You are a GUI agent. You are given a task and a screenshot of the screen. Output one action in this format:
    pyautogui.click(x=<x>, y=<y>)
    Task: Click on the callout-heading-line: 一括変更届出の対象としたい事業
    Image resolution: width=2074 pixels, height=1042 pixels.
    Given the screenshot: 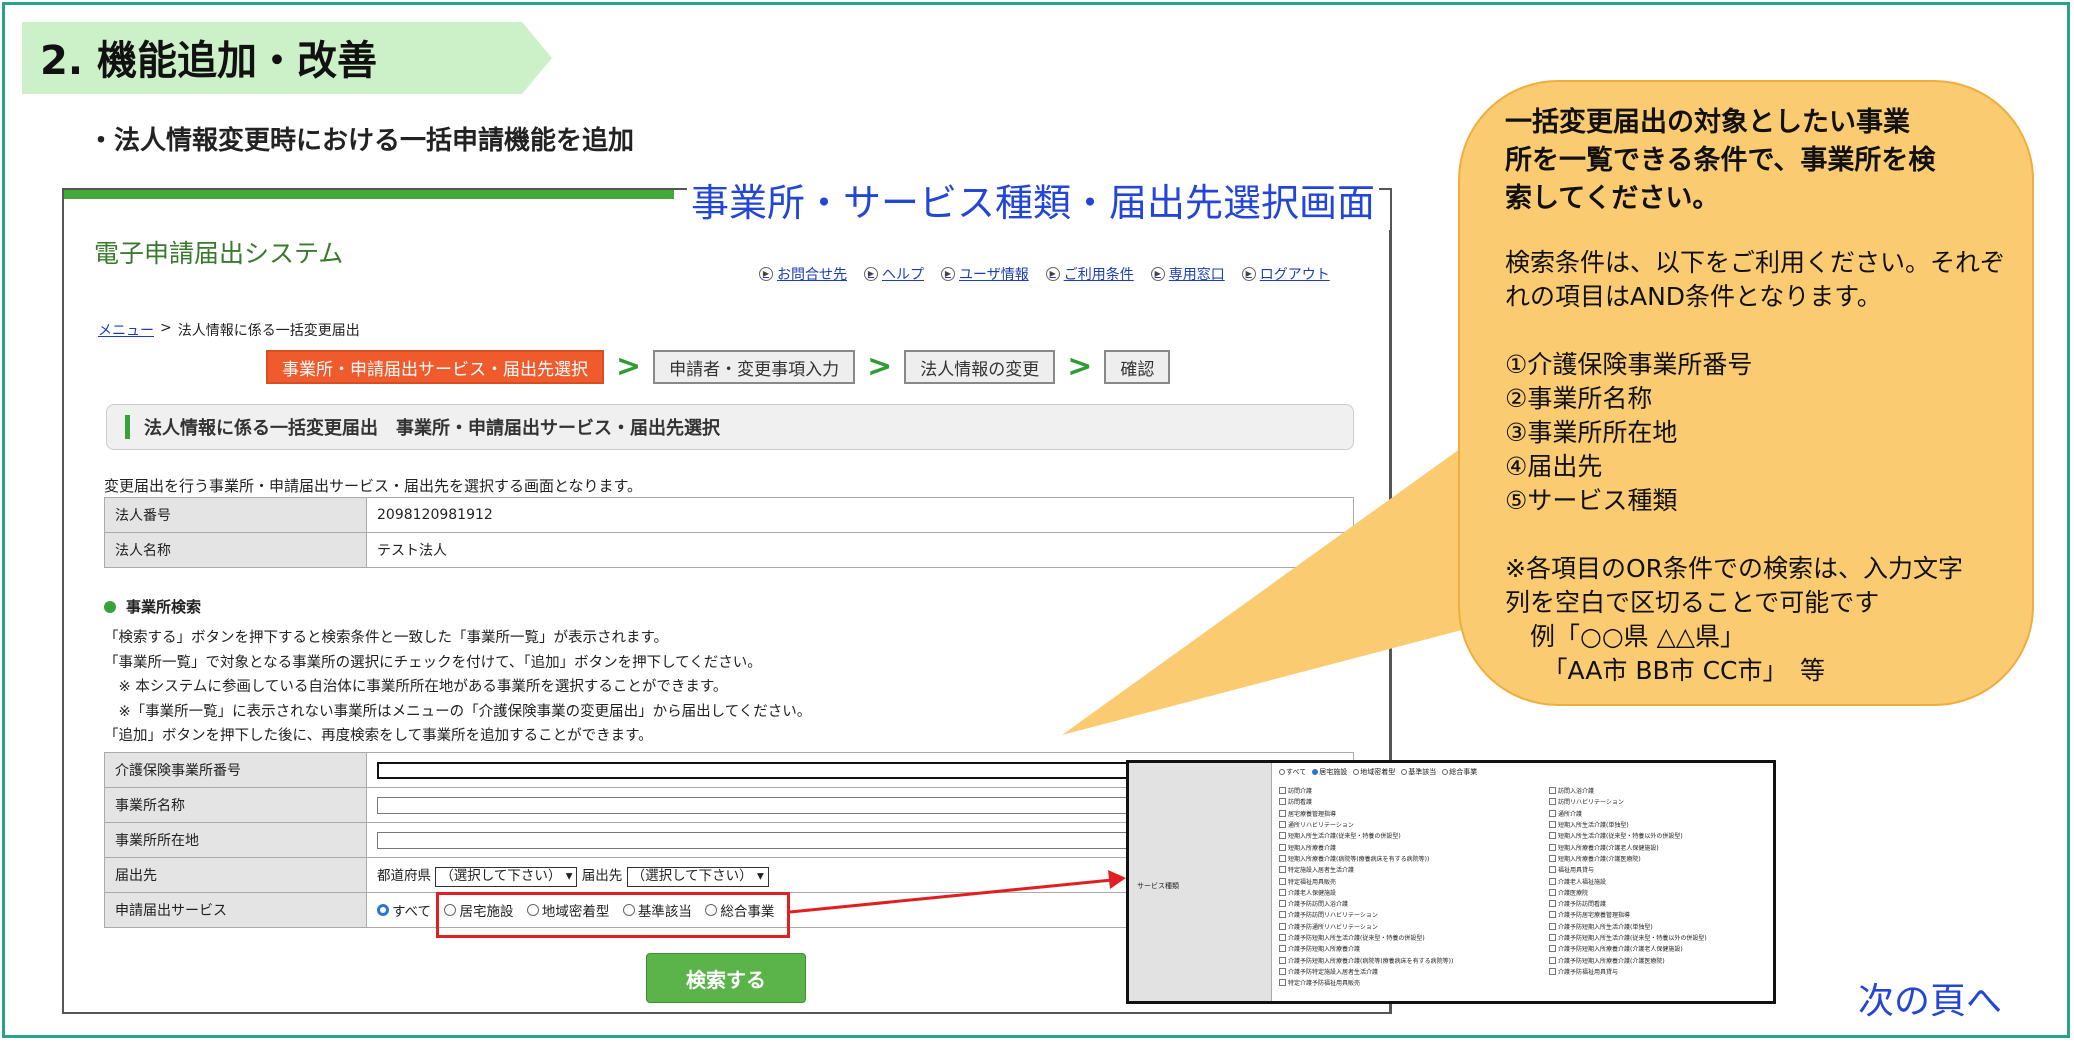 What is the action you would take?
    pyautogui.click(x=1707, y=122)
    